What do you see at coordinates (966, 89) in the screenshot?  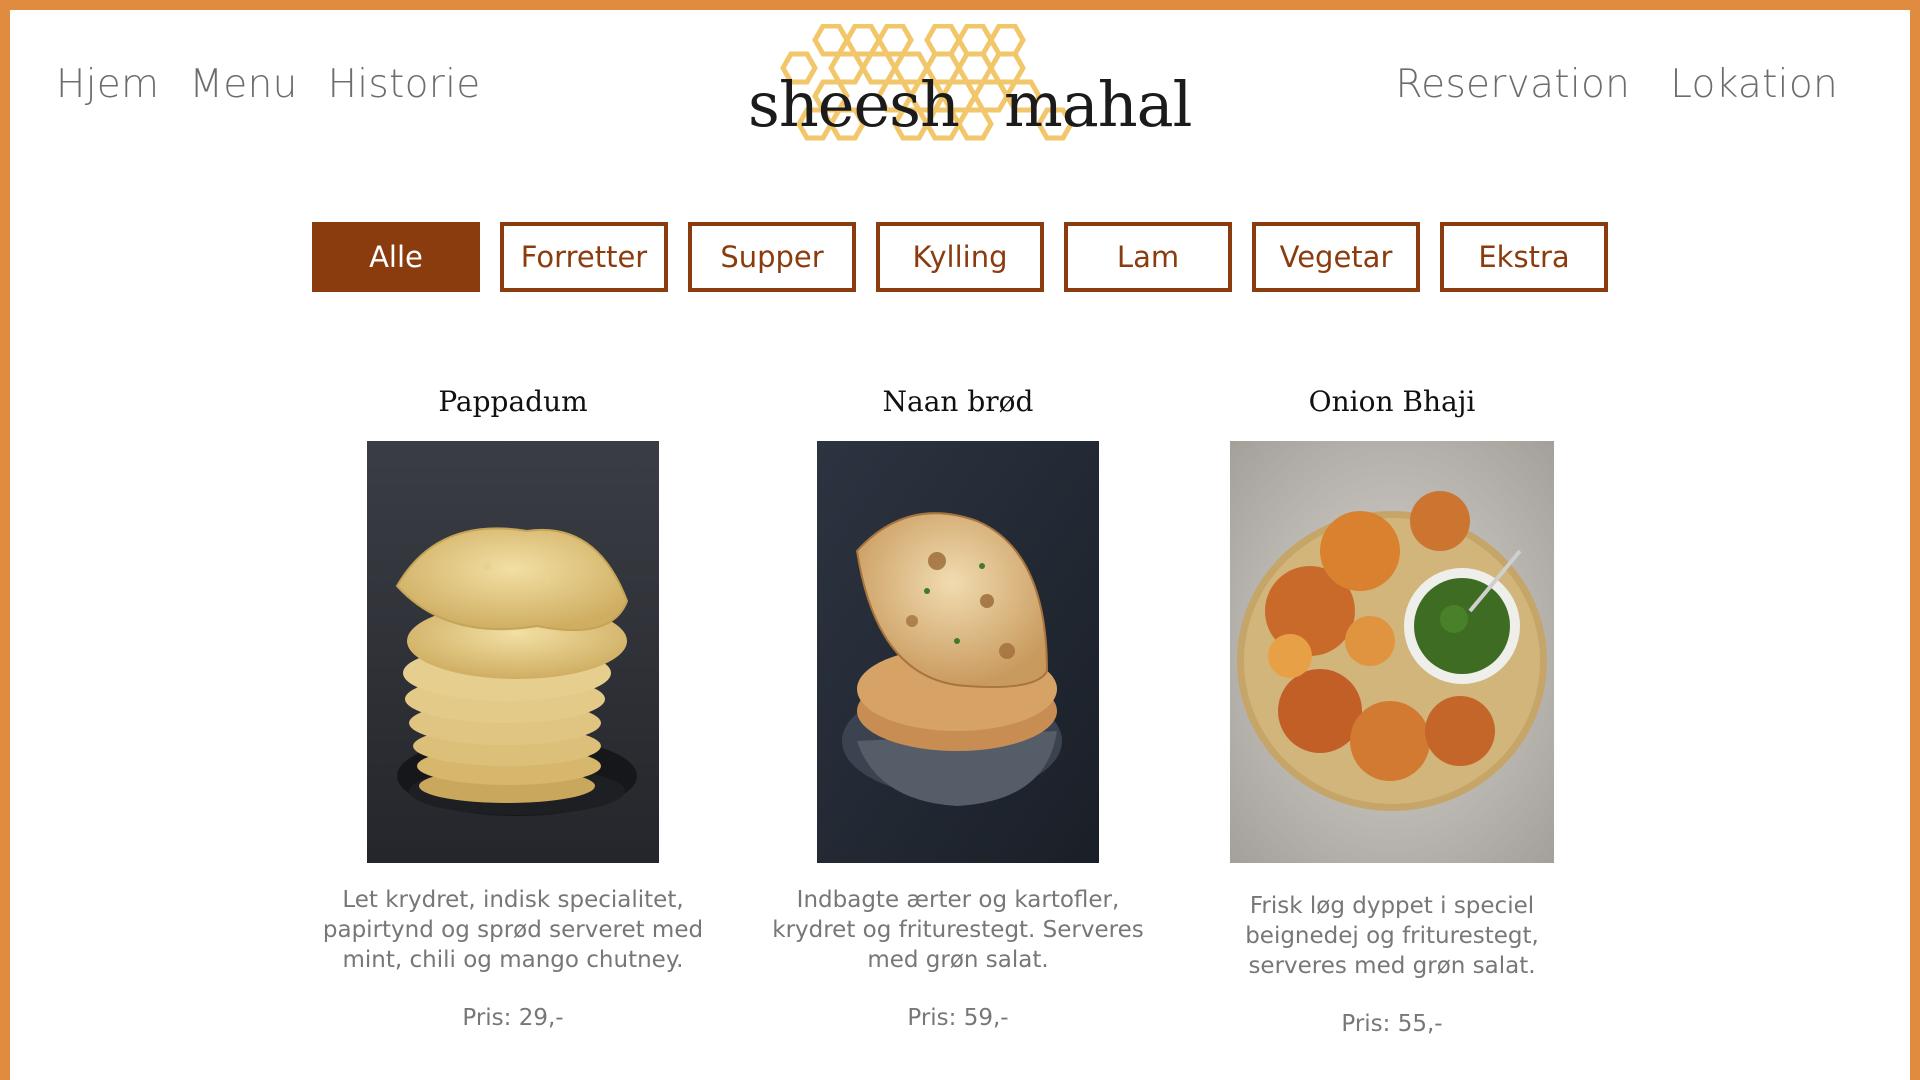 I see `logo: sheesh mahal` at bounding box center [966, 89].